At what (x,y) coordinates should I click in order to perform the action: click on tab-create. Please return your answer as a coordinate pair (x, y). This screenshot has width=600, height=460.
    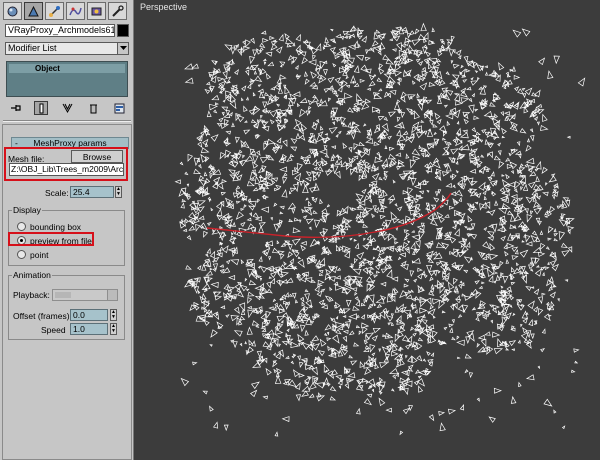
    Looking at the image, I should click on (12, 11).